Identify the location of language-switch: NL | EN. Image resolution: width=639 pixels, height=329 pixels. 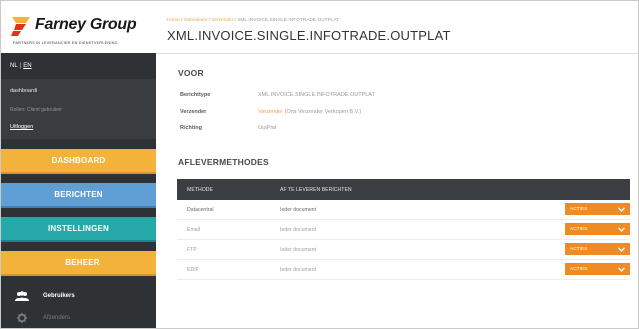
(21, 66).